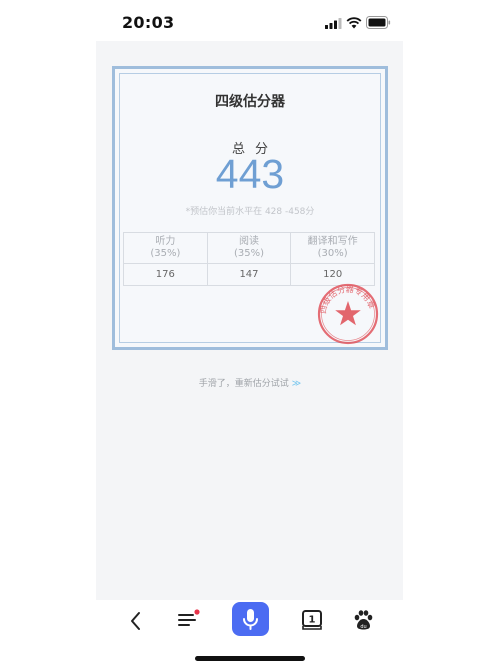 The image size is (500, 667). I want to click on svg-text: 1, so click(312, 620).